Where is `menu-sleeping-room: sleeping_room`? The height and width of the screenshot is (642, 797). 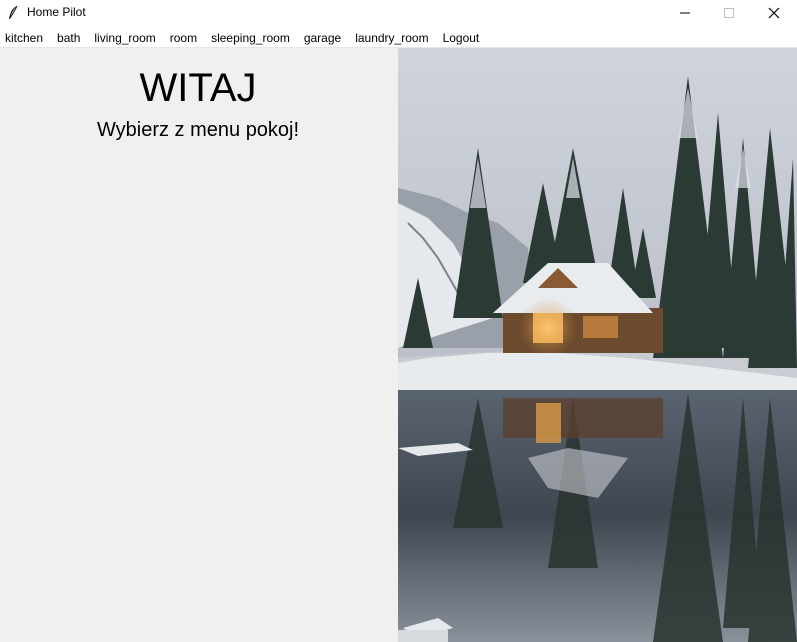
menu-sleeping-room: sleeping_room is located at coordinates (250, 38).